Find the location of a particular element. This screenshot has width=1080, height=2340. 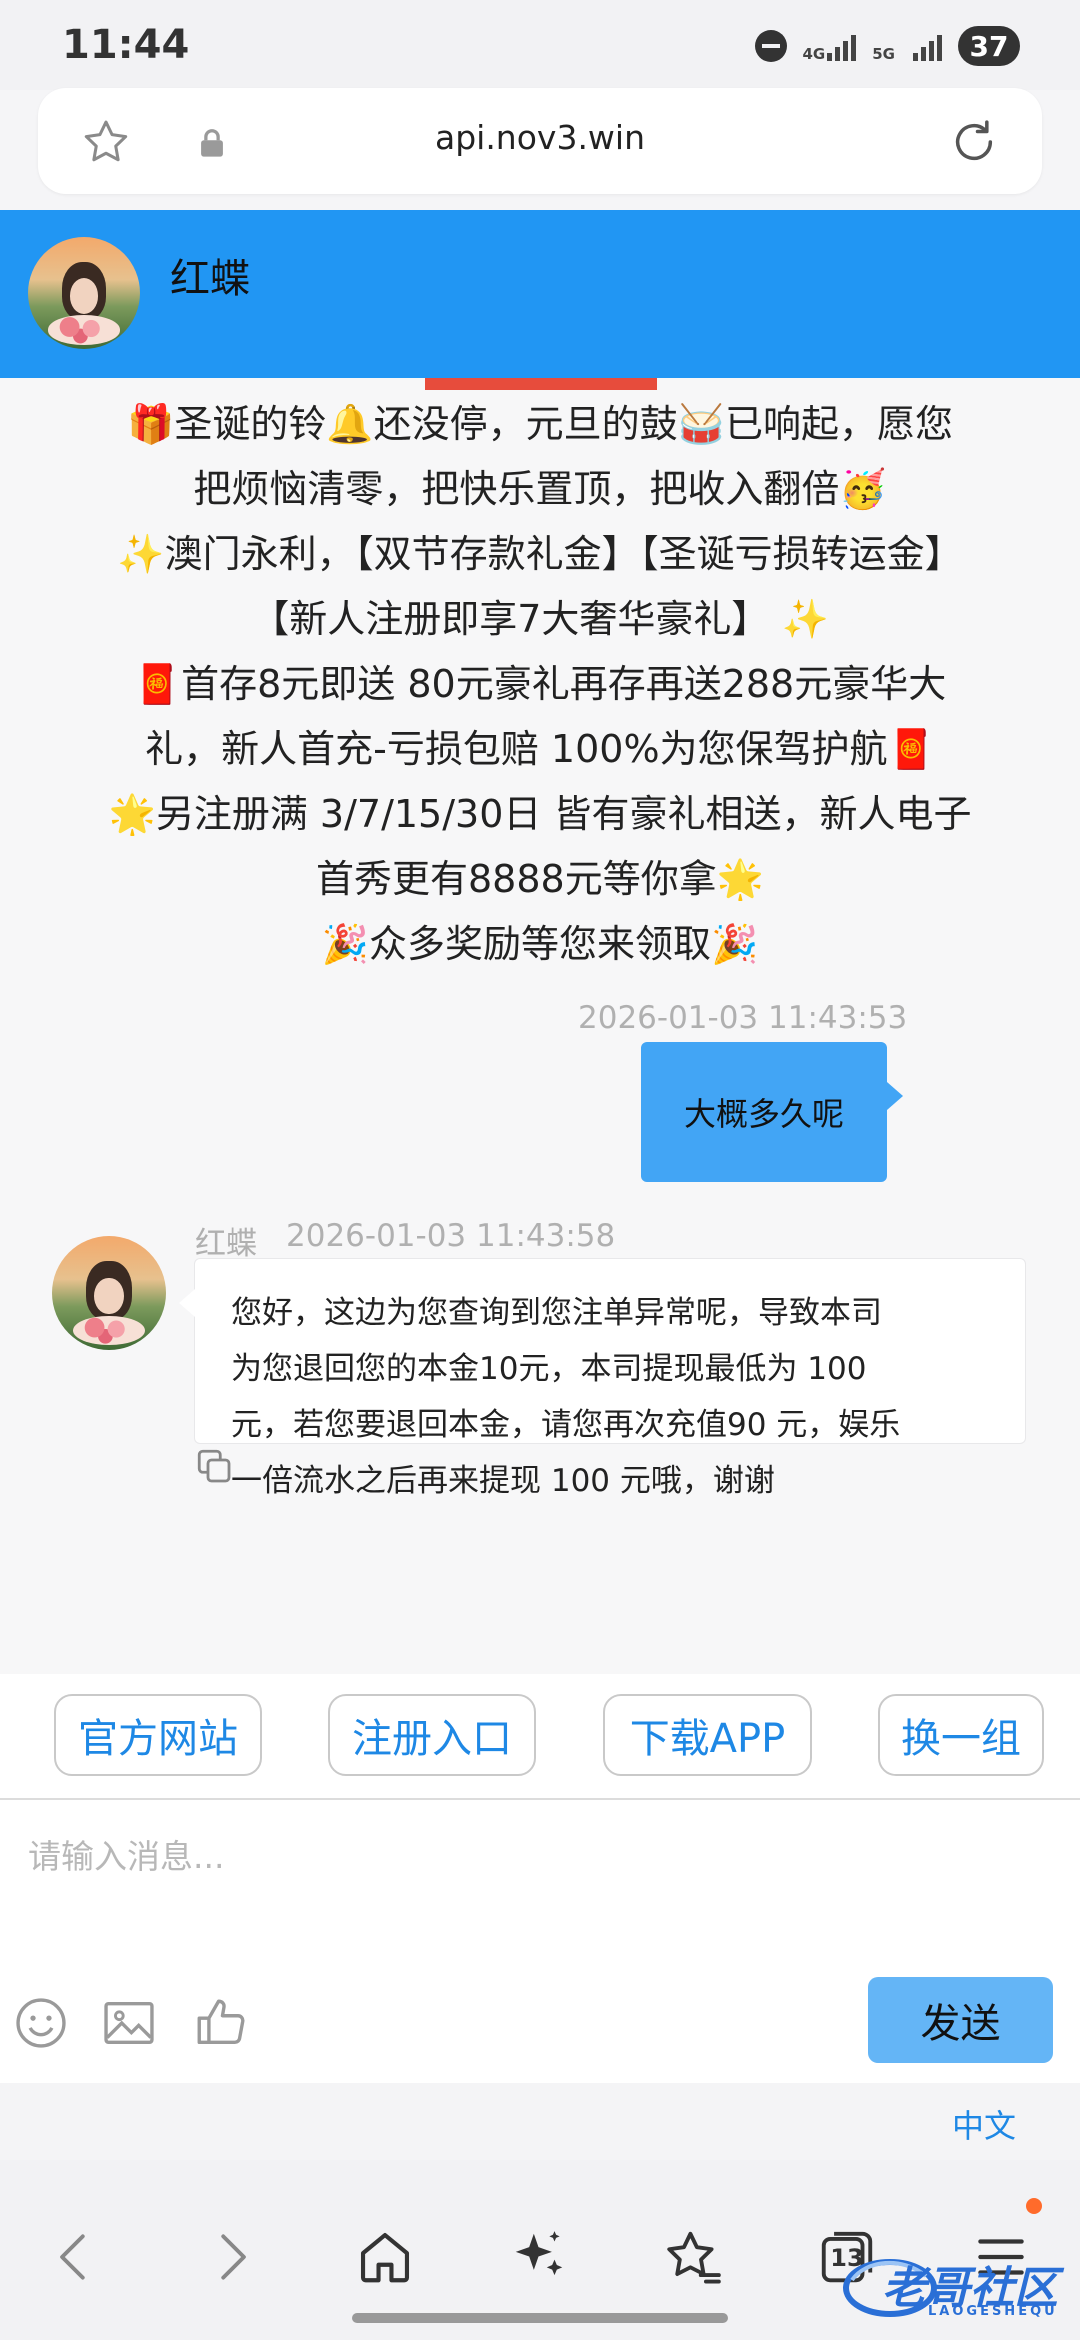

forward-icon is located at coordinates (231, 2257).